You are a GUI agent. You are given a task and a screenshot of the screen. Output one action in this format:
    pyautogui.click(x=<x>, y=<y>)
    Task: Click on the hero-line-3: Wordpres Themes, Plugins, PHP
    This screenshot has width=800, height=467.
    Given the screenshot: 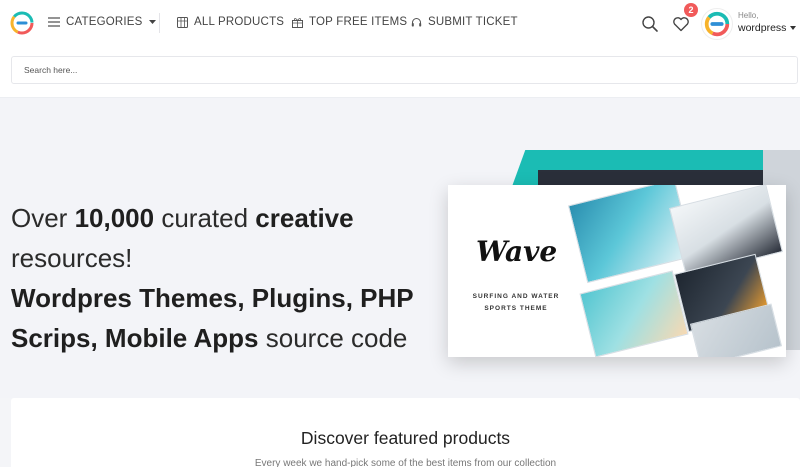 What is the action you would take?
    pyautogui.click(x=212, y=298)
    